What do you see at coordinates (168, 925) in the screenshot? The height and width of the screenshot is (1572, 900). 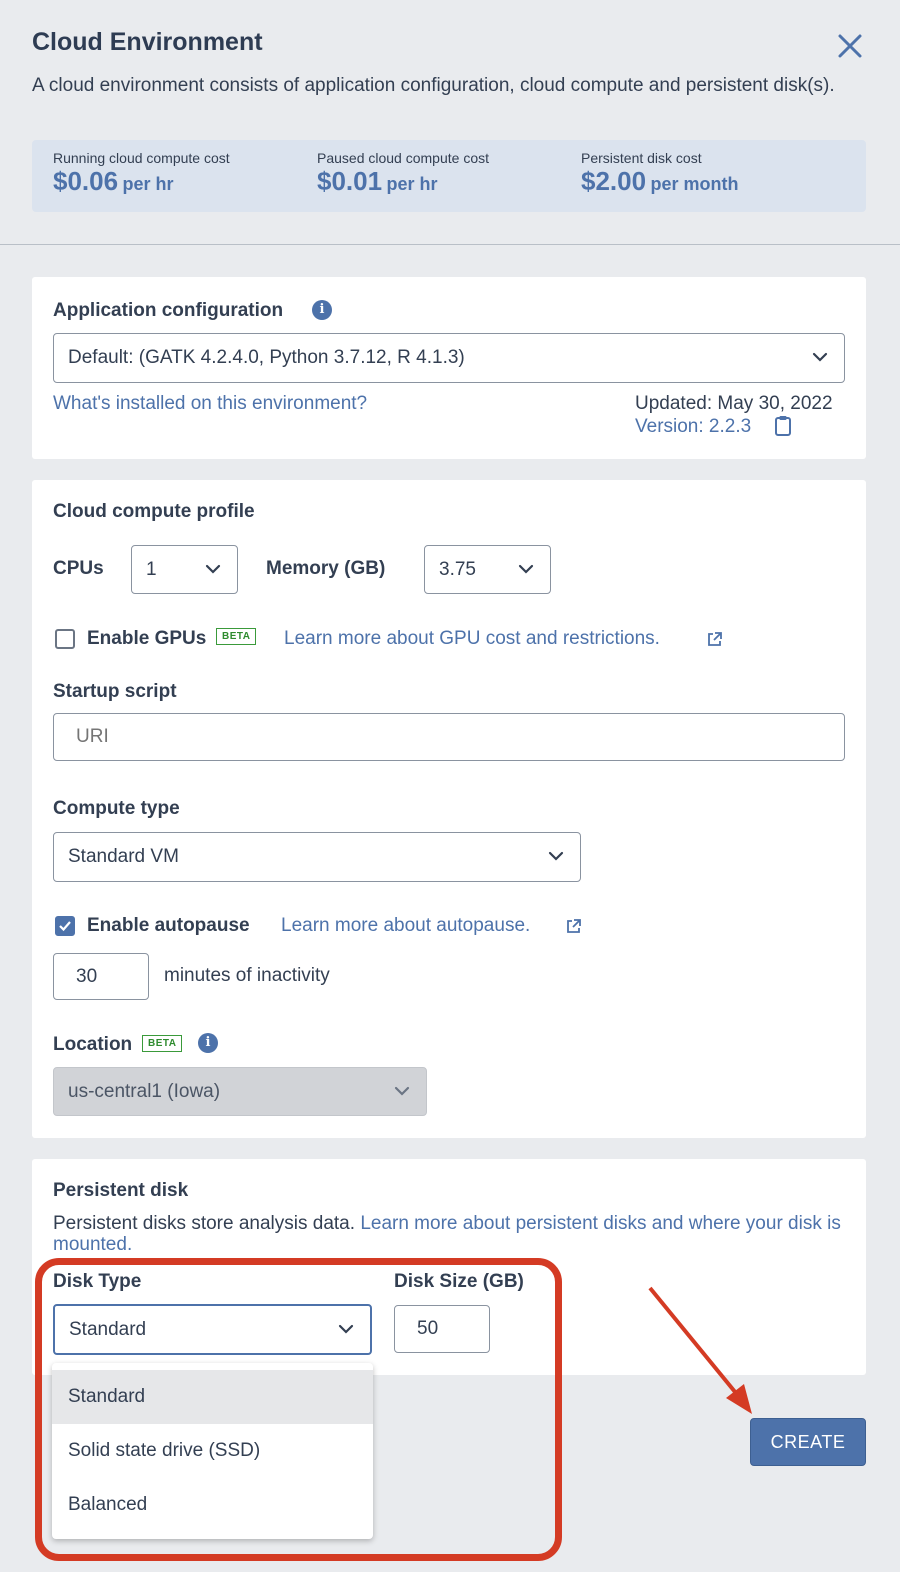 I see `enable-autopause-label: Enable autopause` at bounding box center [168, 925].